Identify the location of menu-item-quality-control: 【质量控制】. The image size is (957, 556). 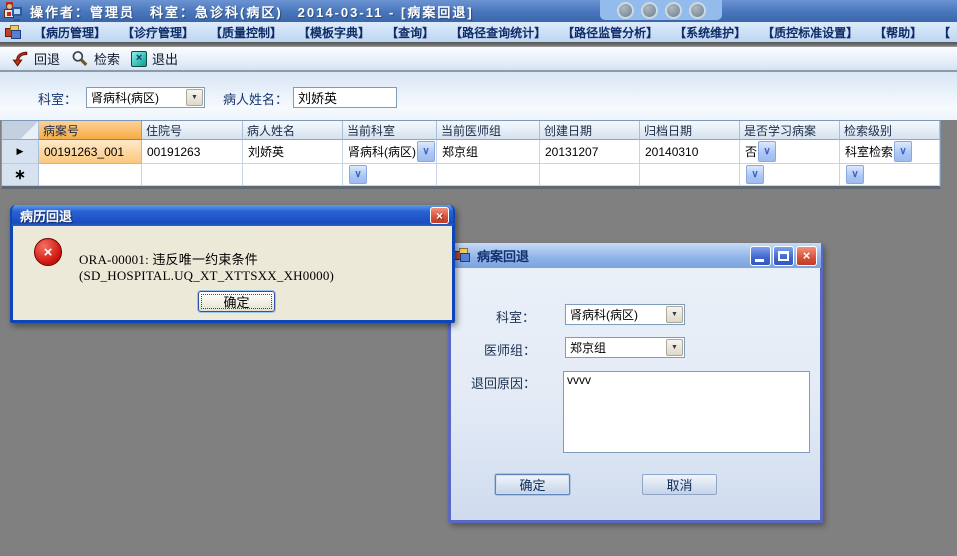
(246, 32).